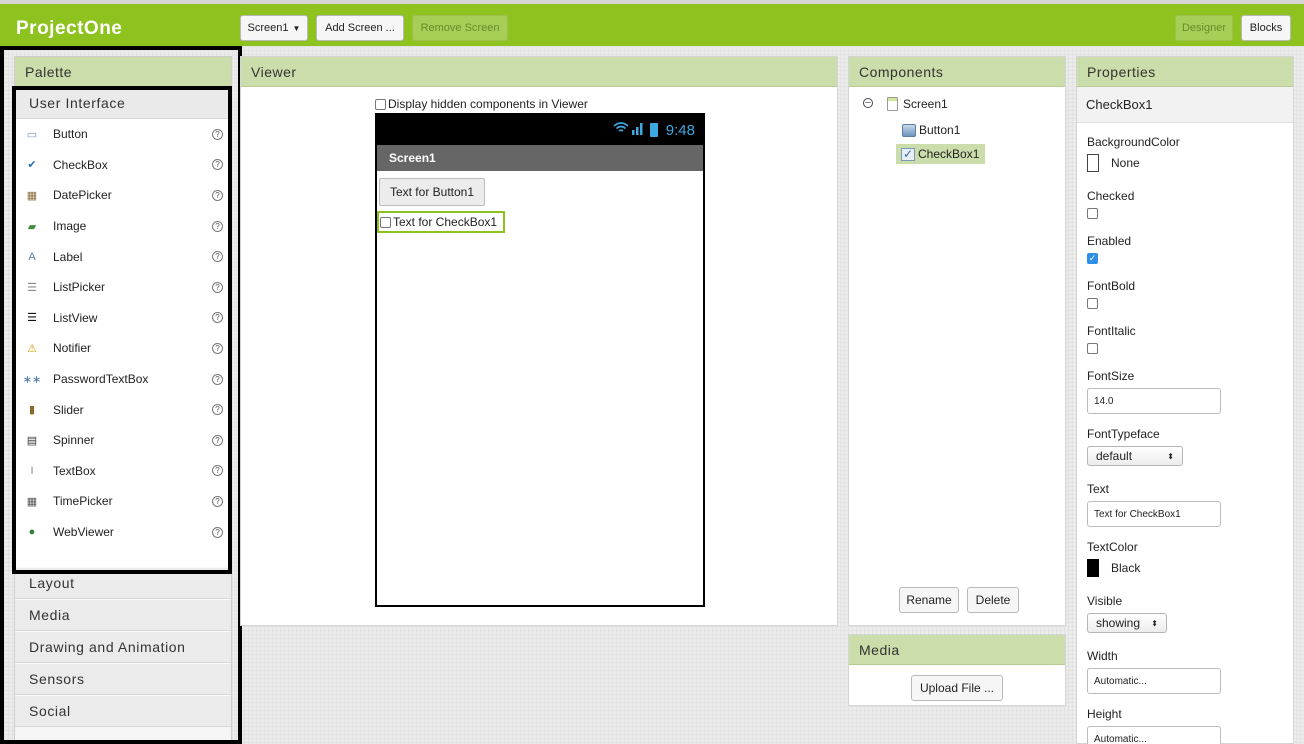 Image resolution: width=1304 pixels, height=744 pixels. I want to click on mock-button1: Text for Button1, so click(432, 192).